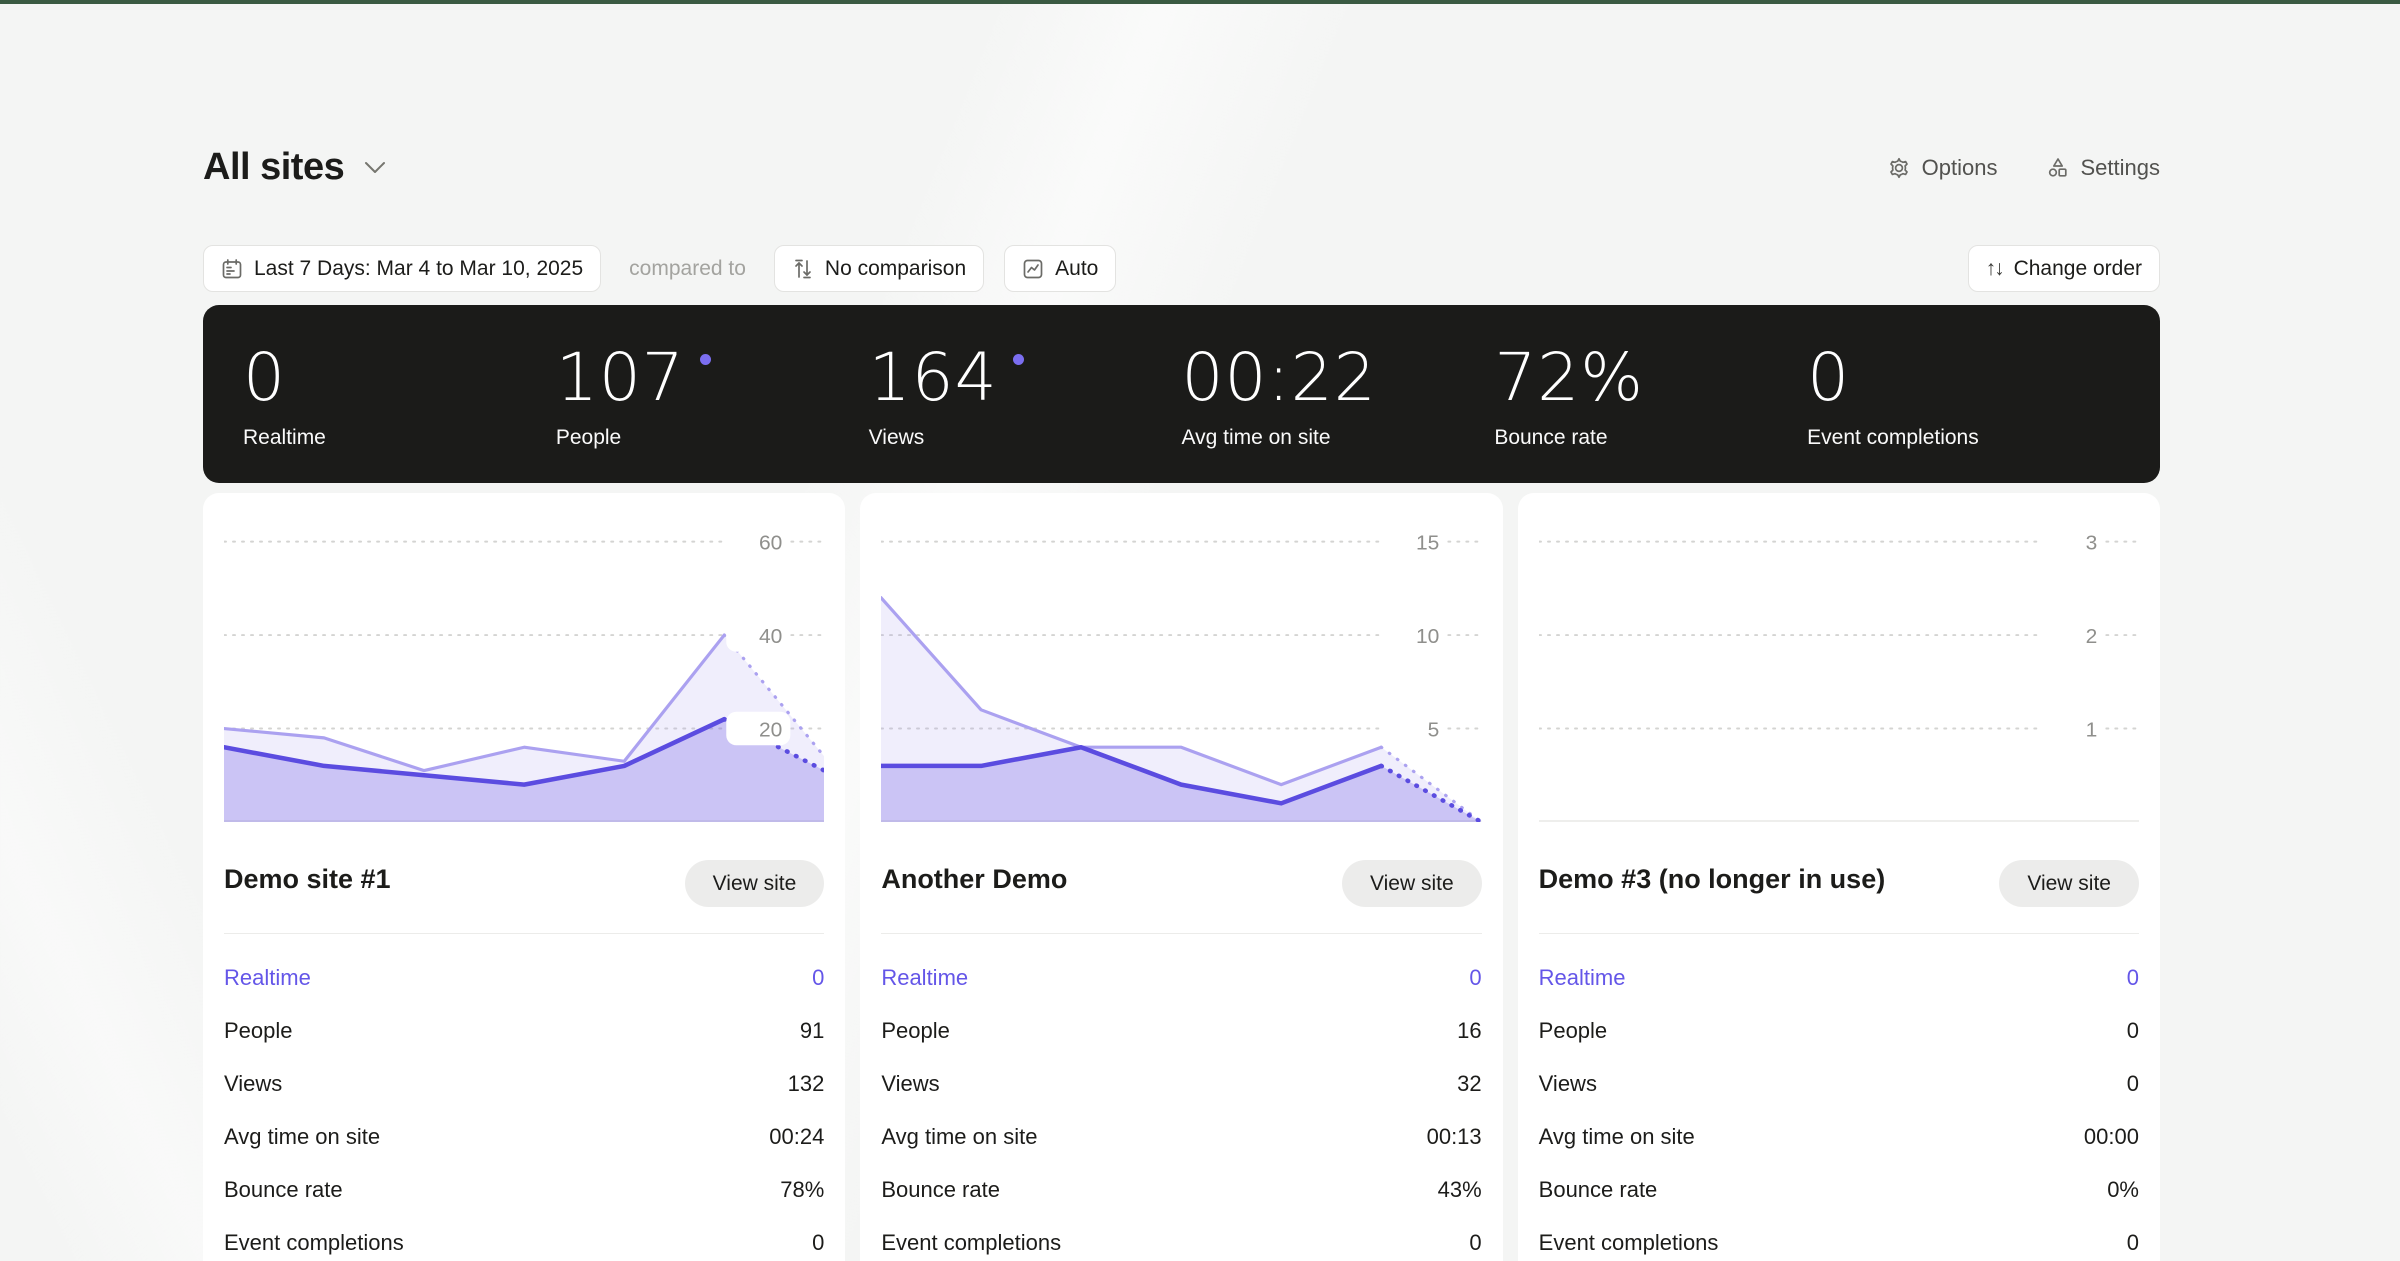 This screenshot has width=2400, height=1261. What do you see at coordinates (524, 673) in the screenshot?
I see `site-chart: 60 40 20` at bounding box center [524, 673].